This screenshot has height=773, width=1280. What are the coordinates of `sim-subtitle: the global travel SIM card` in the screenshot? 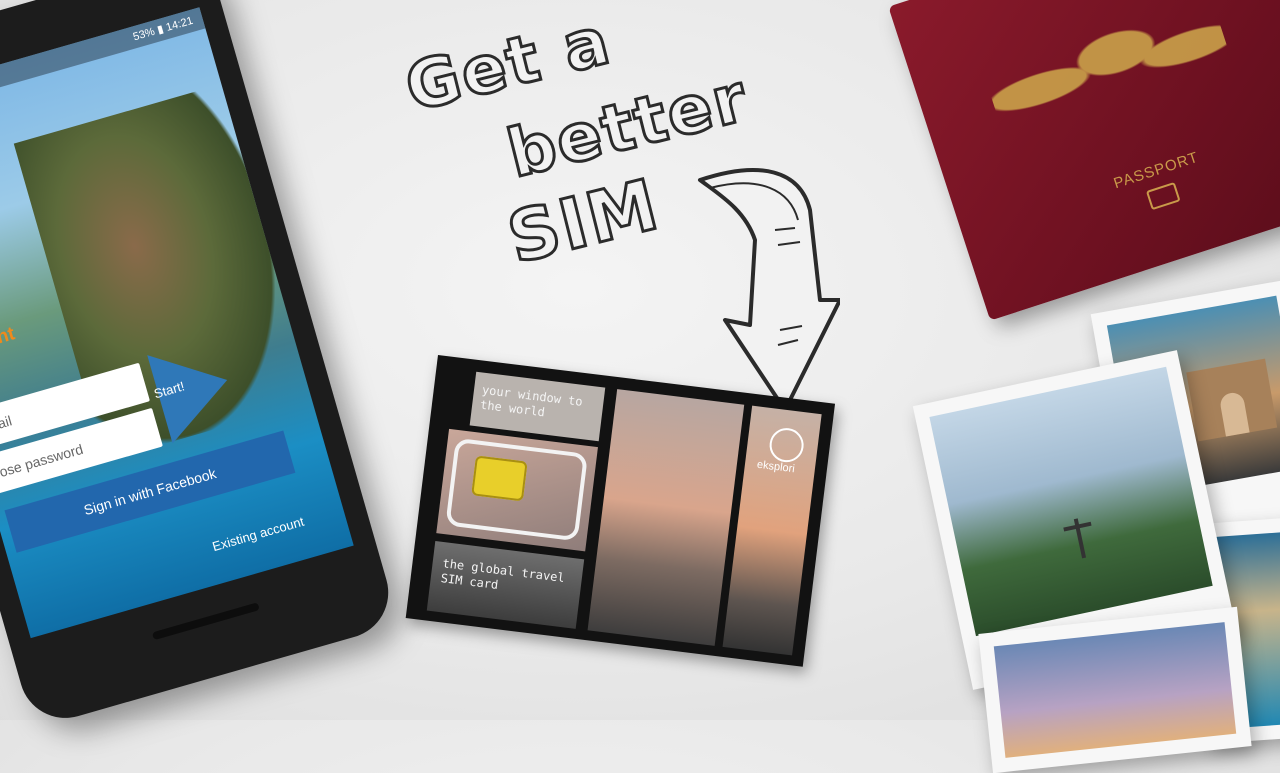 It's located at (502, 574).